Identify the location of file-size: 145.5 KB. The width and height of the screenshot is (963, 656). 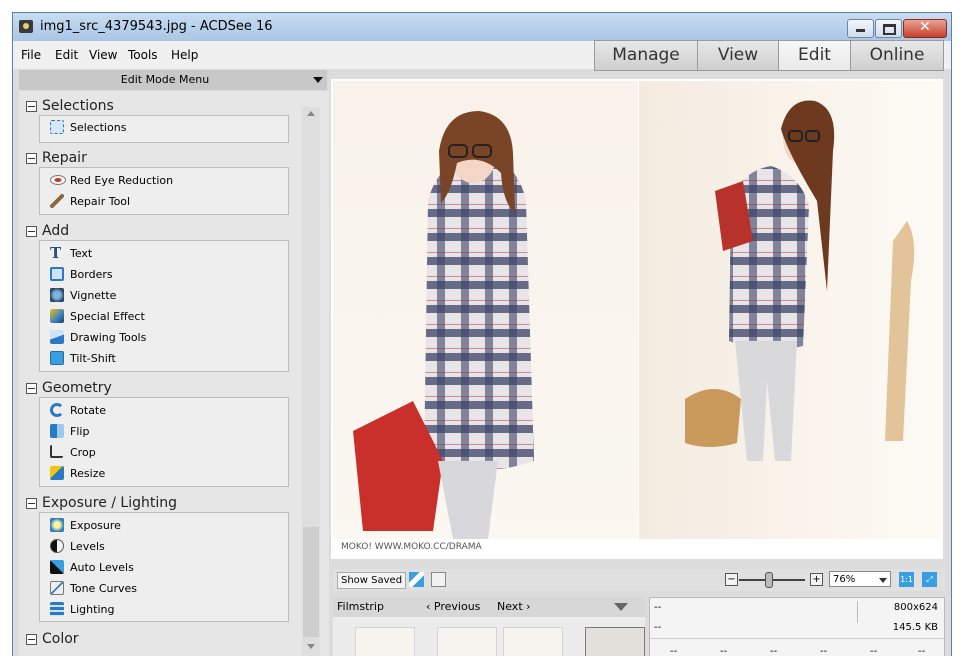
(915, 627).